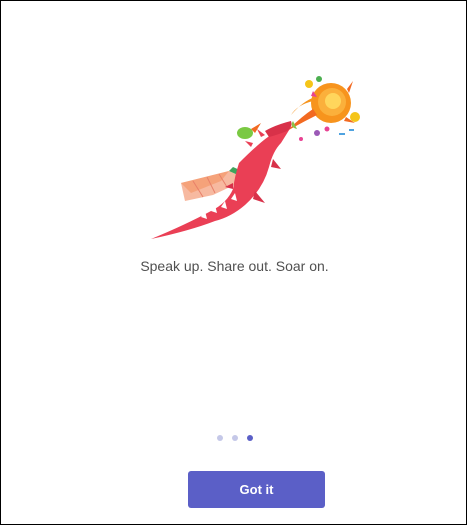 This screenshot has width=467, height=525. What do you see at coordinates (256, 489) in the screenshot?
I see `got-it-button: Got it` at bounding box center [256, 489].